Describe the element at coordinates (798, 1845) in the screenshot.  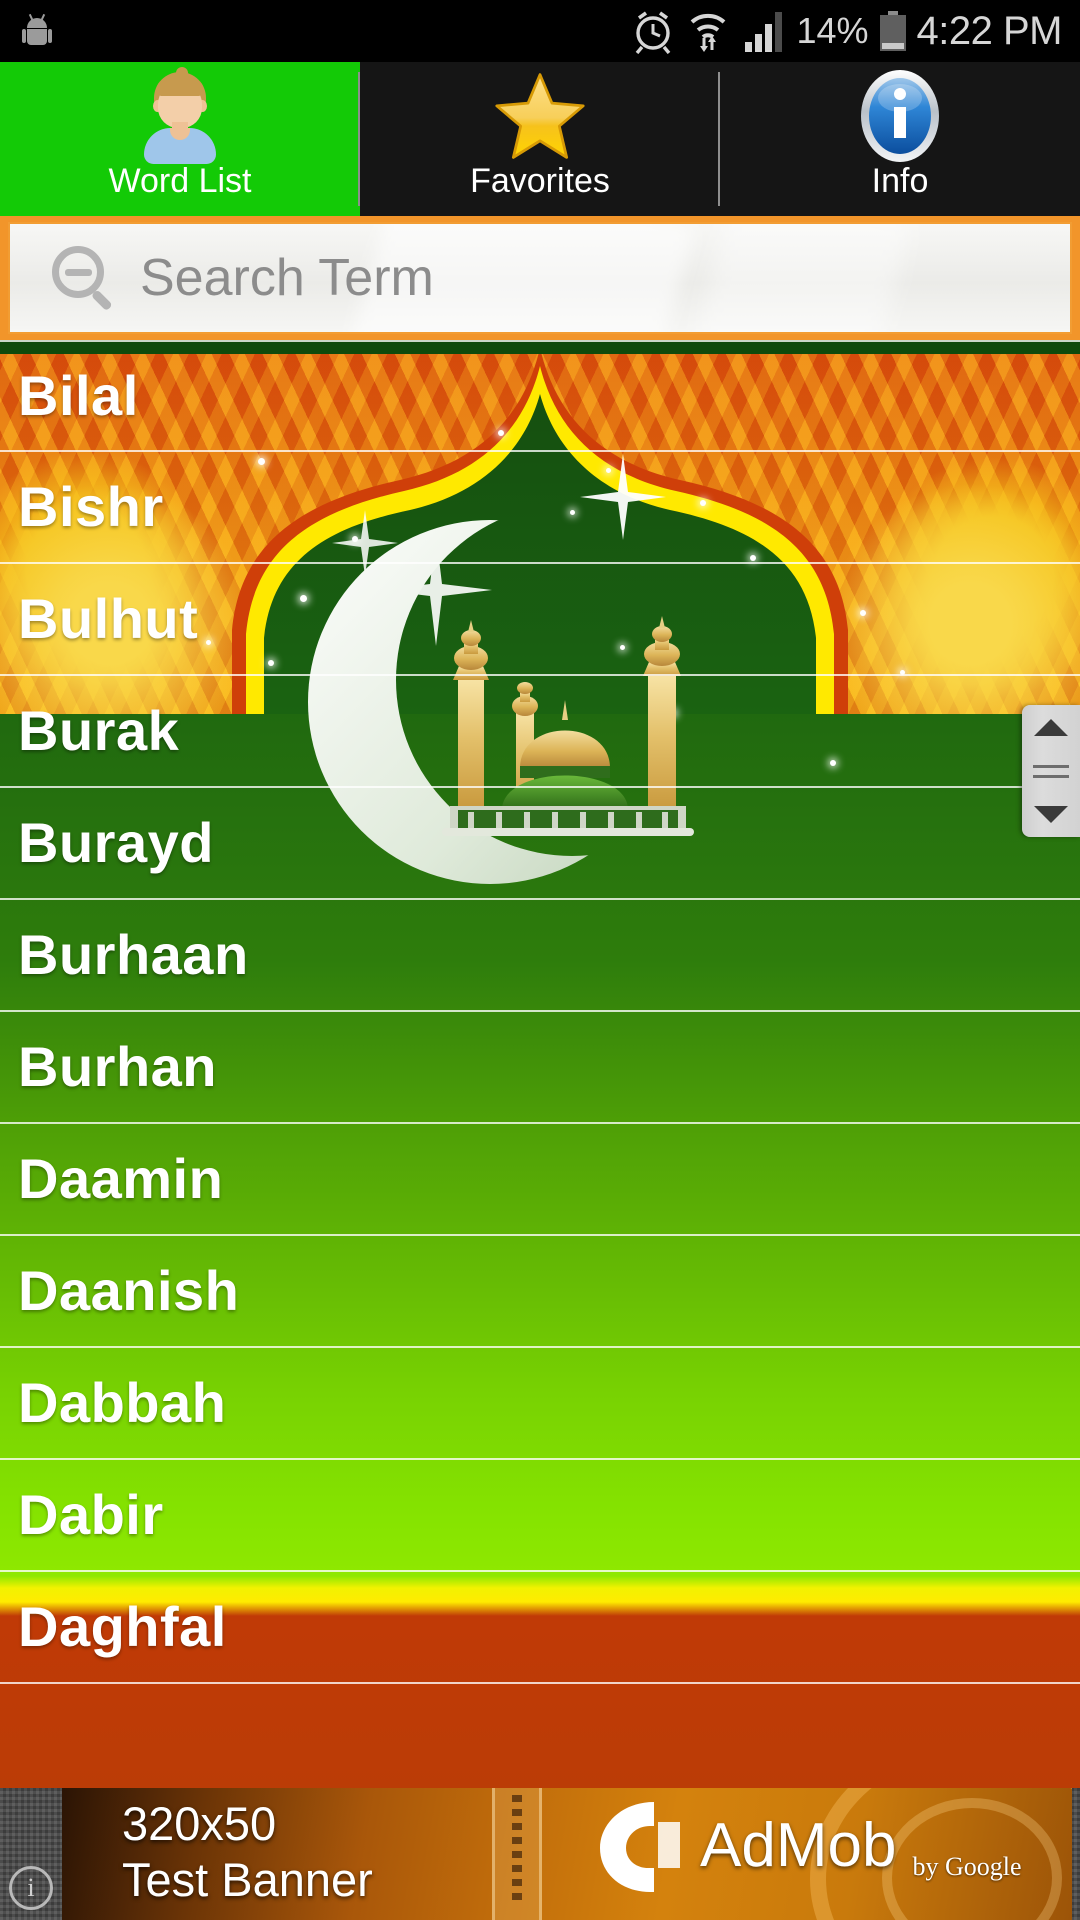
I see `admob-wordmark: AdMob` at that location.